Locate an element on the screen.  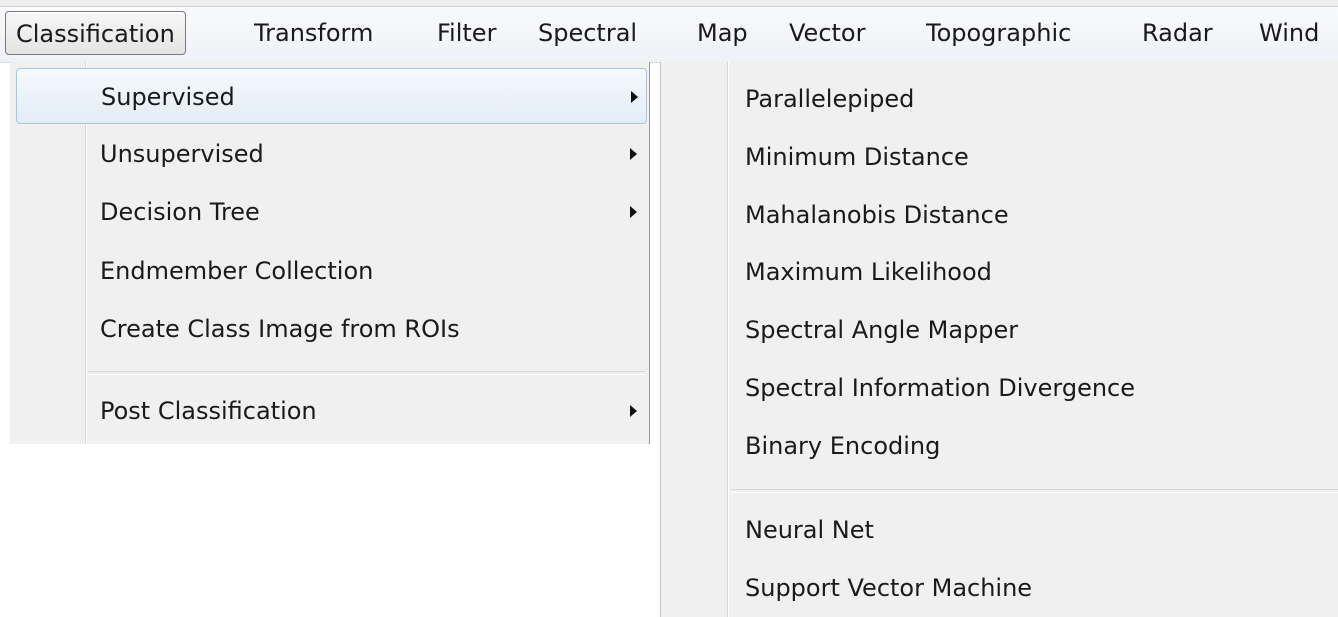
menu-item-label: Endmember Collection is located at coordinates (237, 271).